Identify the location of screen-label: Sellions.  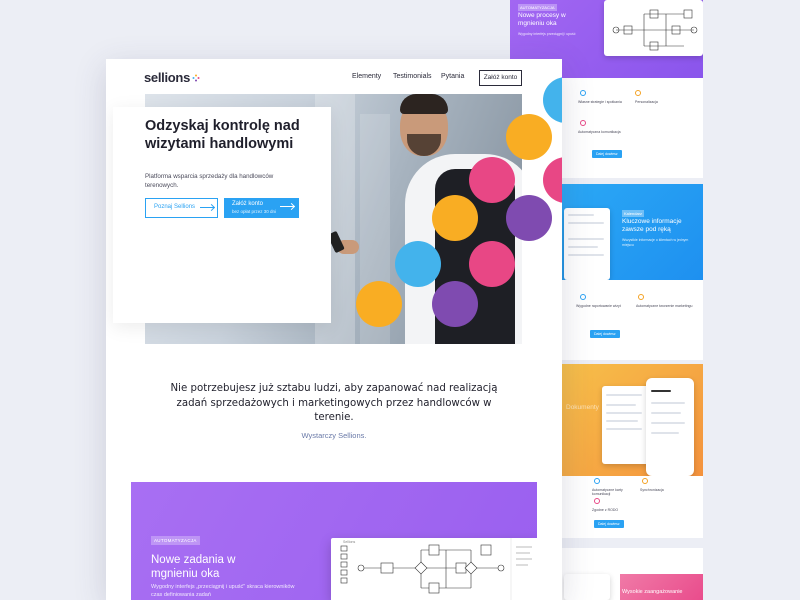
(349, 542).